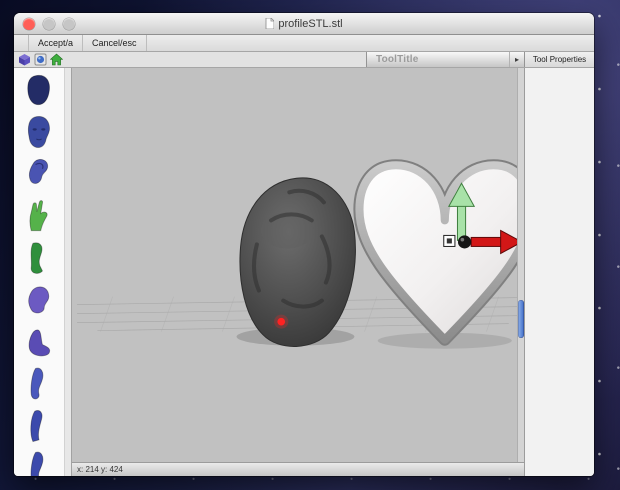 This screenshot has height=490, width=620. I want to click on sidebar-item-arm, so click(39, 426).